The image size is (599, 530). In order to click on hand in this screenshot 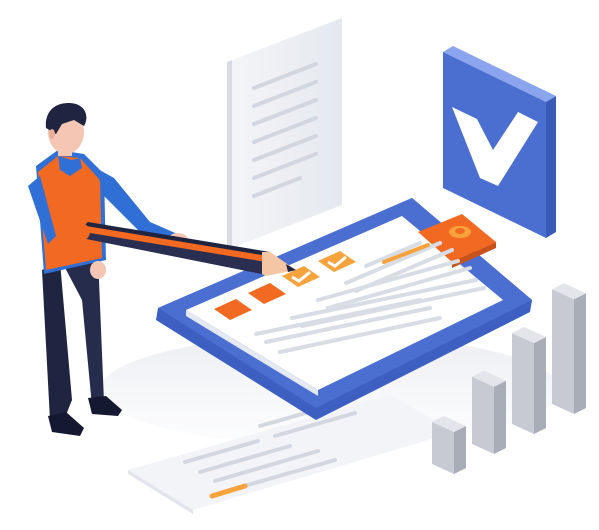, I will do `click(98, 270)`.